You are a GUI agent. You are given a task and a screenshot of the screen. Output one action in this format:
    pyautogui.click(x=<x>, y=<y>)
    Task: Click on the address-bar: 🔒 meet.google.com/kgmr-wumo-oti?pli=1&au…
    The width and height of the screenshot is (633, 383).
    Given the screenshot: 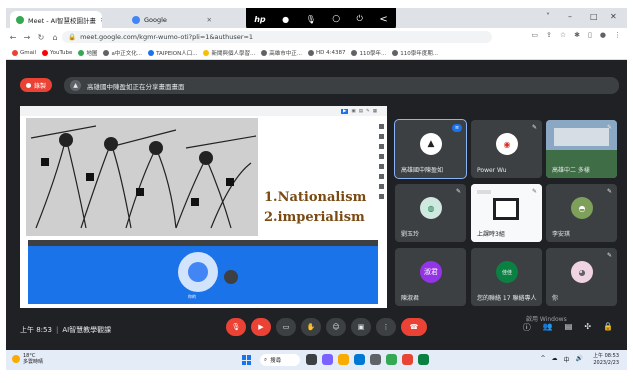 What is the action you would take?
    pyautogui.click(x=277, y=37)
    